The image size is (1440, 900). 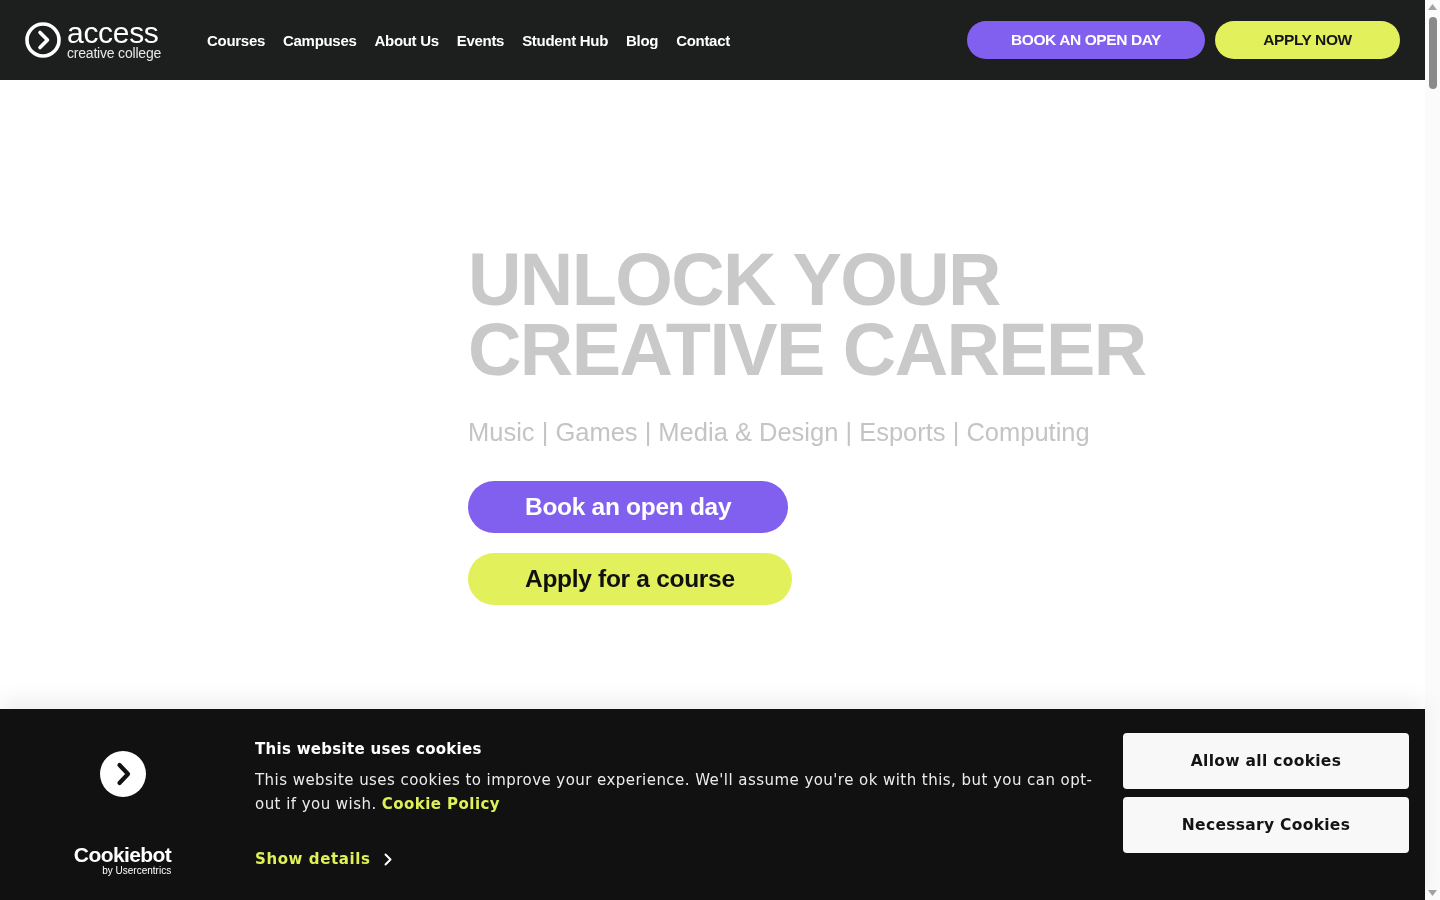 I want to click on allow-all-cookies-button: Allow all cookies, so click(x=1266, y=761).